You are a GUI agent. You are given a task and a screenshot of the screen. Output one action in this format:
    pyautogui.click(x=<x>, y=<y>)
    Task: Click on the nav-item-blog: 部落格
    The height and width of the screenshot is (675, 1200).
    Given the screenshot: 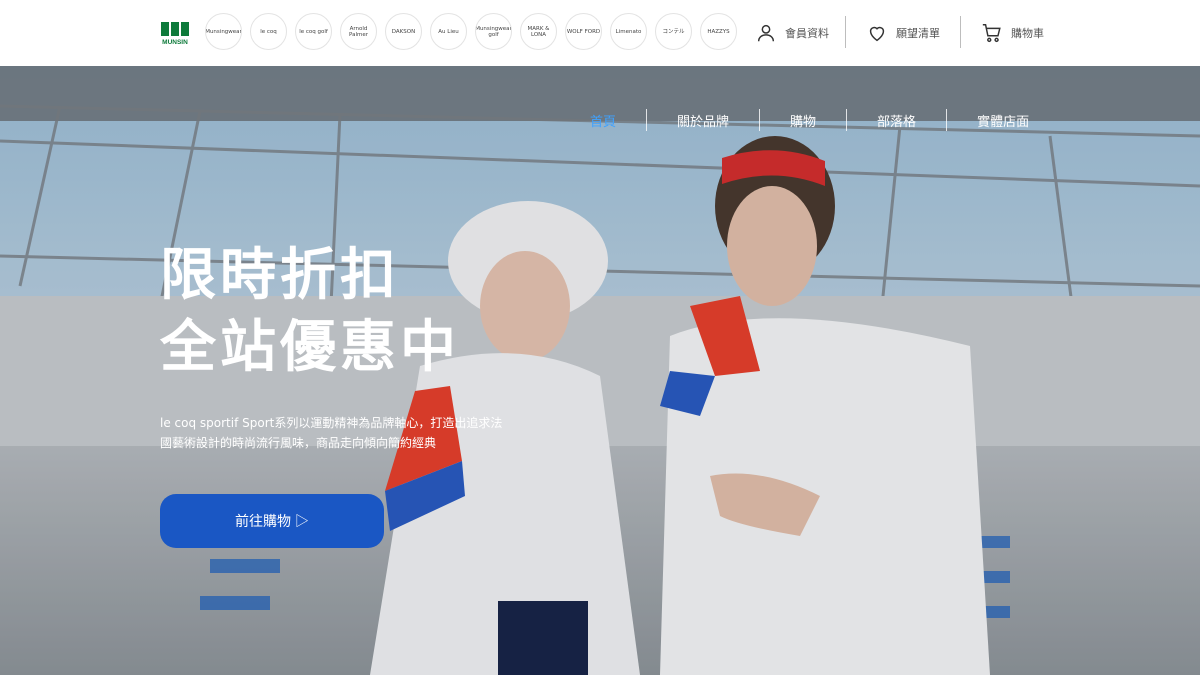 What is the action you would take?
    pyautogui.click(x=896, y=120)
    